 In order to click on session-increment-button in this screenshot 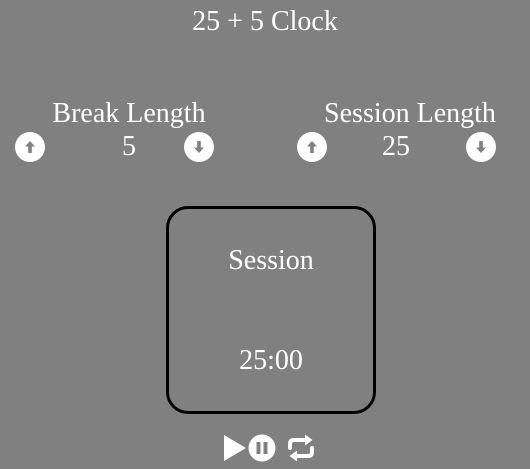, I will do `click(312, 147)`.